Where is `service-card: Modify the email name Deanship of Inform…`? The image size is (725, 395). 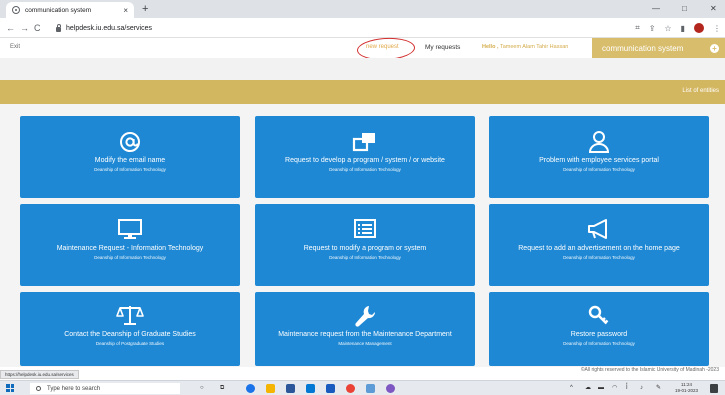 service-card: Modify the email name Deanship of Inform… is located at coordinates (130, 157).